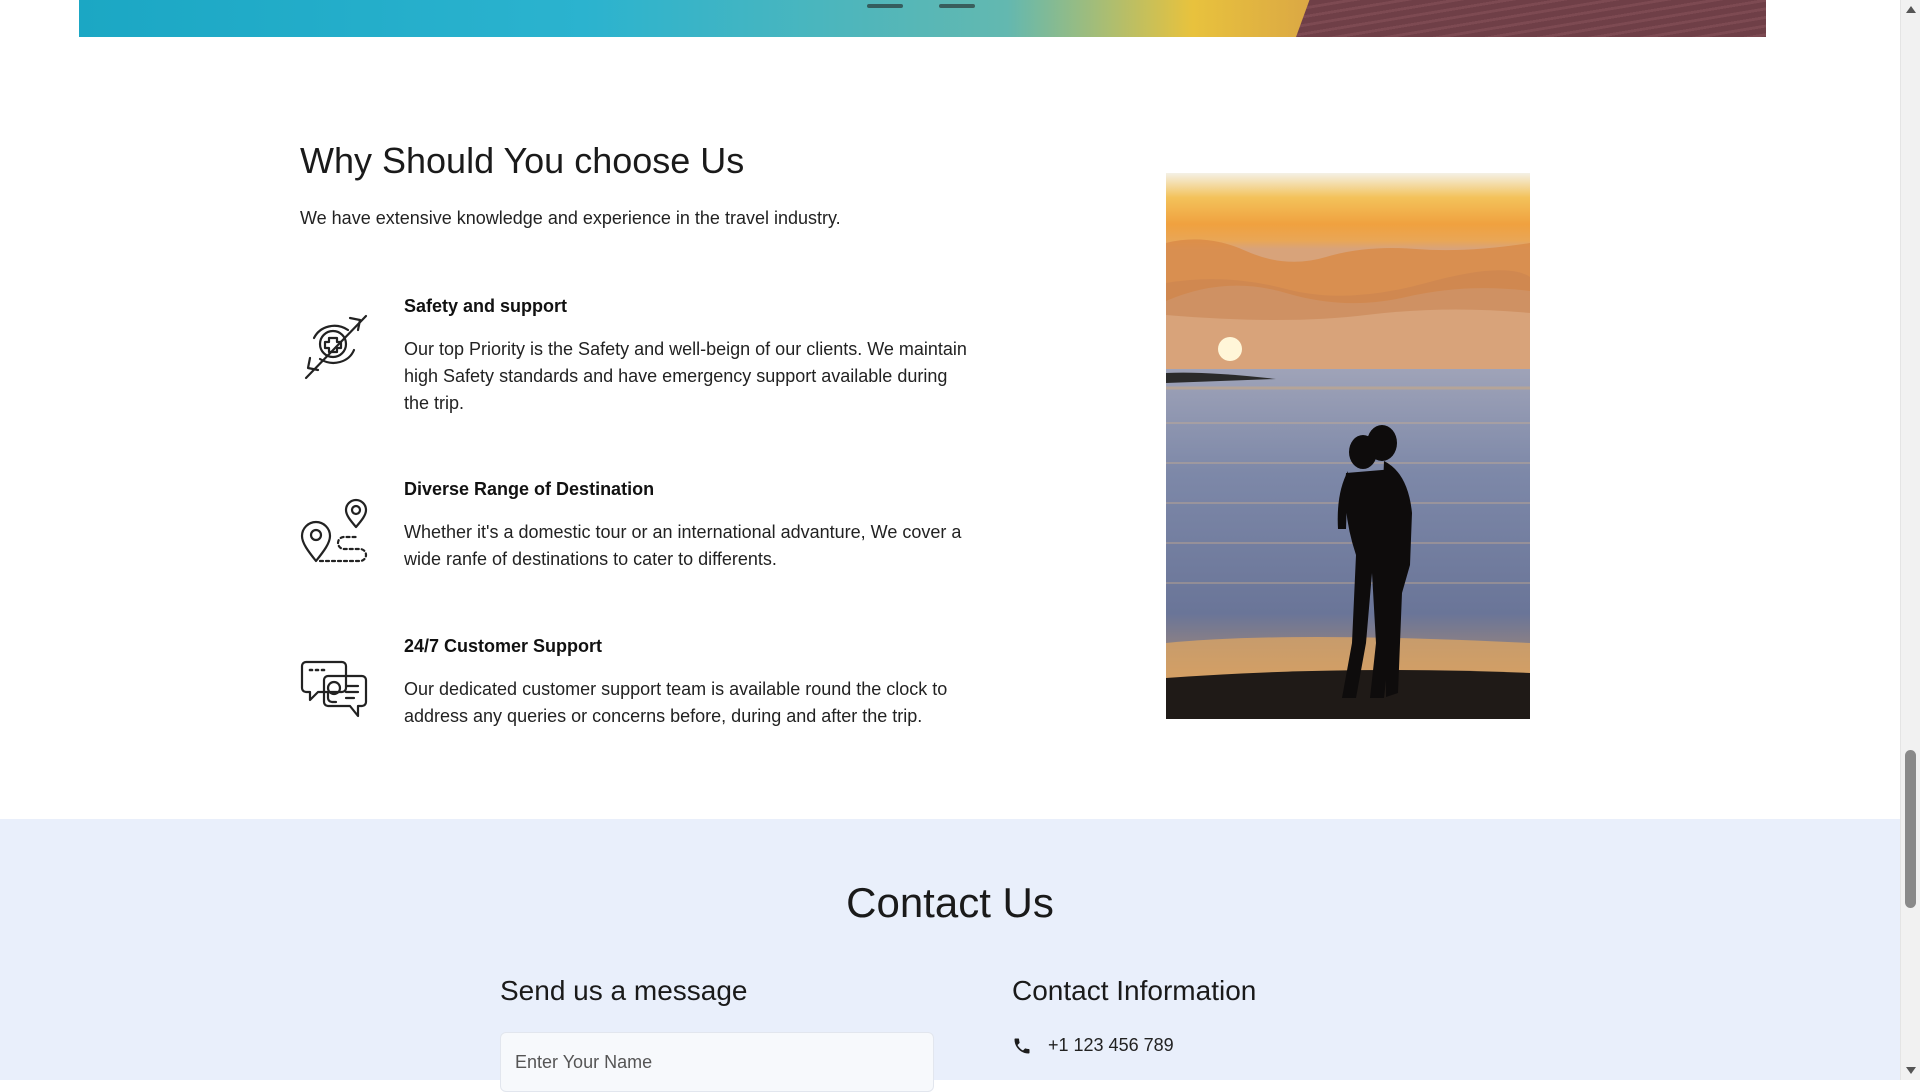 The height and width of the screenshot is (1092, 1920). Describe the element at coordinates (950, 902) in the screenshot. I see `contact-title: Contact Us` at that location.